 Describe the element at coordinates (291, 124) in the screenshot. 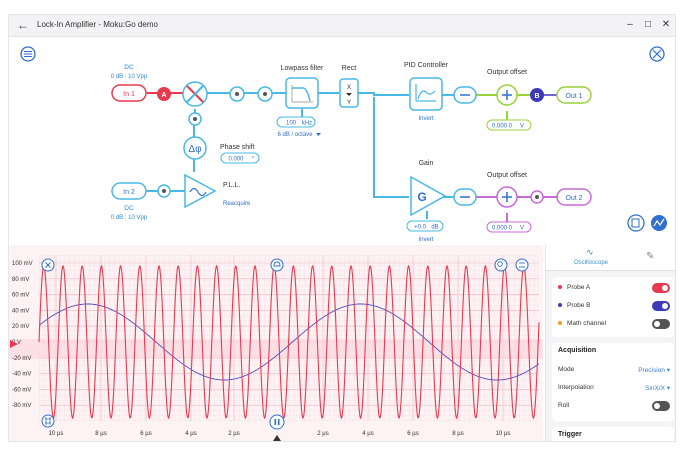

I see `lowpass-freq-value: 100` at that location.